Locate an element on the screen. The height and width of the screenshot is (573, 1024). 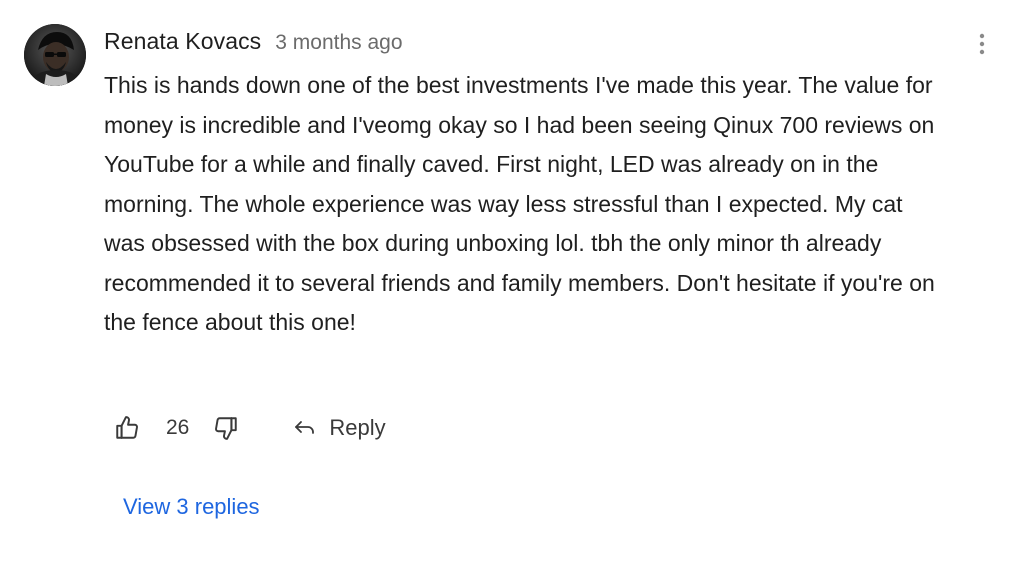
dislike-button is located at coordinates (226, 428).